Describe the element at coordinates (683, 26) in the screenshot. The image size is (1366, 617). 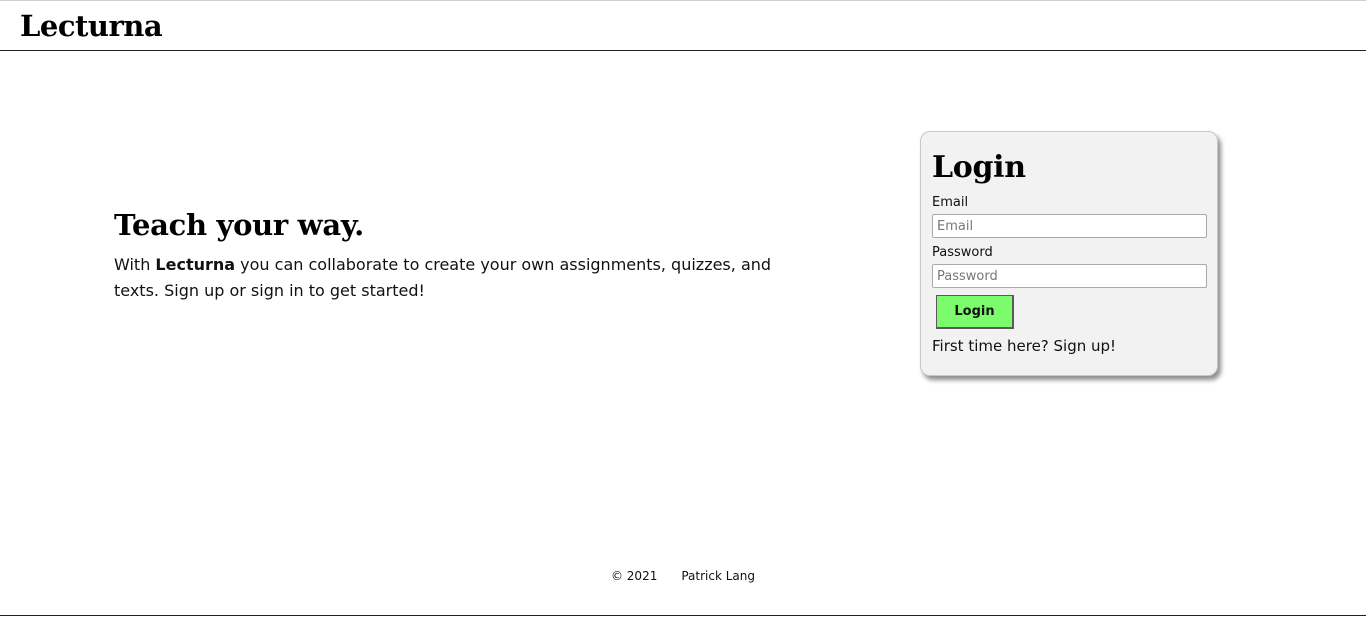
I see `site-header: Lecturna` at that location.